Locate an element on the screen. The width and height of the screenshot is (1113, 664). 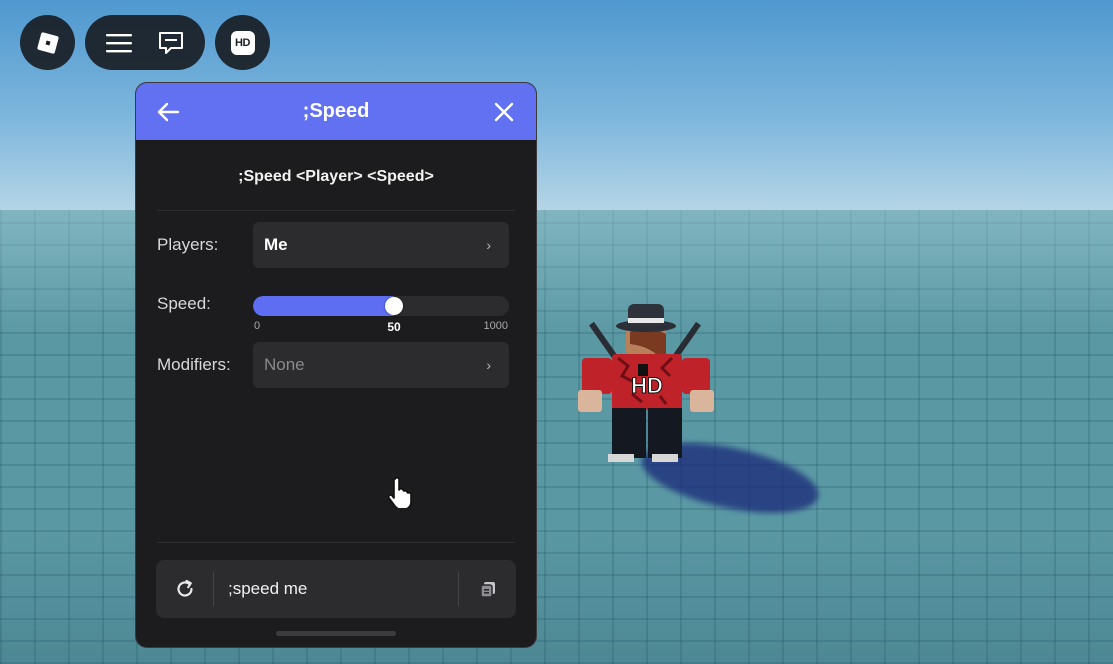
roblox-logo-icon is located at coordinates (48, 43).